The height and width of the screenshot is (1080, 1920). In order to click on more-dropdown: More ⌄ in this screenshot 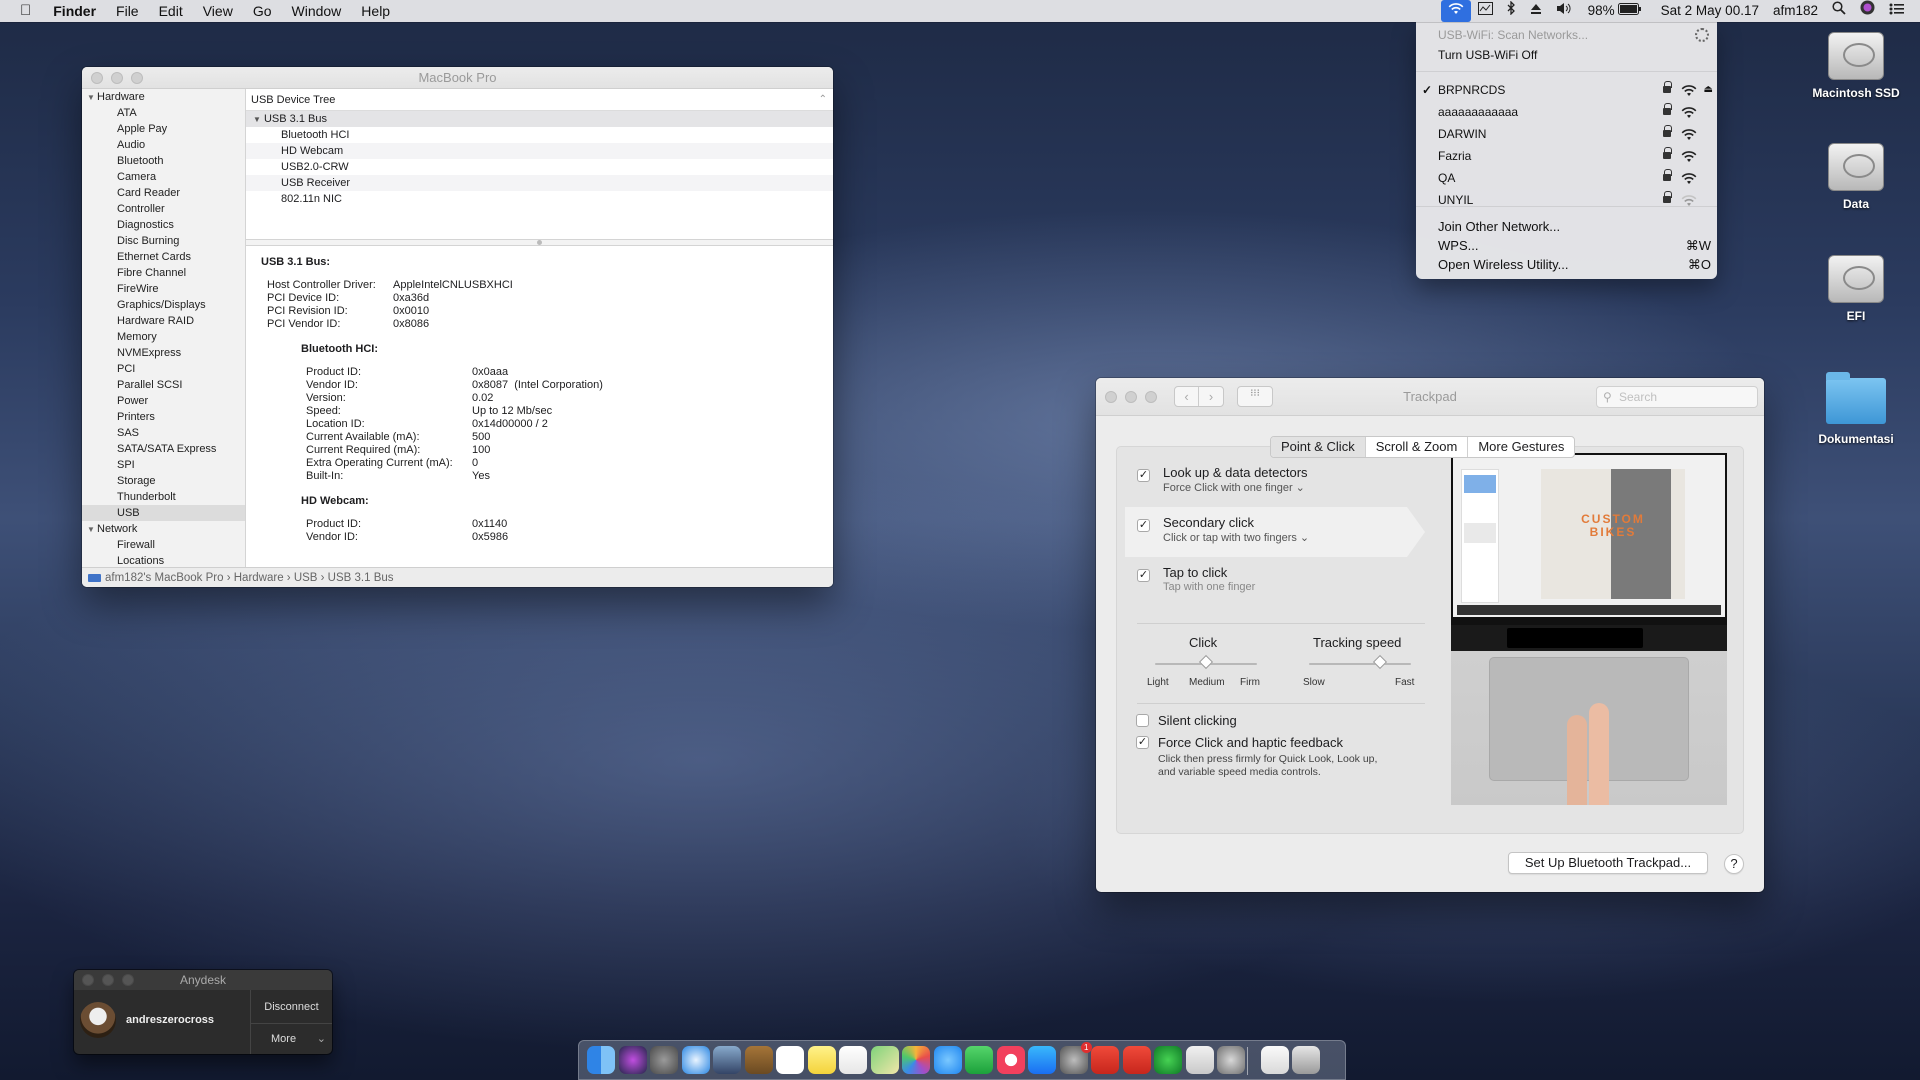, I will do `click(291, 1039)`.